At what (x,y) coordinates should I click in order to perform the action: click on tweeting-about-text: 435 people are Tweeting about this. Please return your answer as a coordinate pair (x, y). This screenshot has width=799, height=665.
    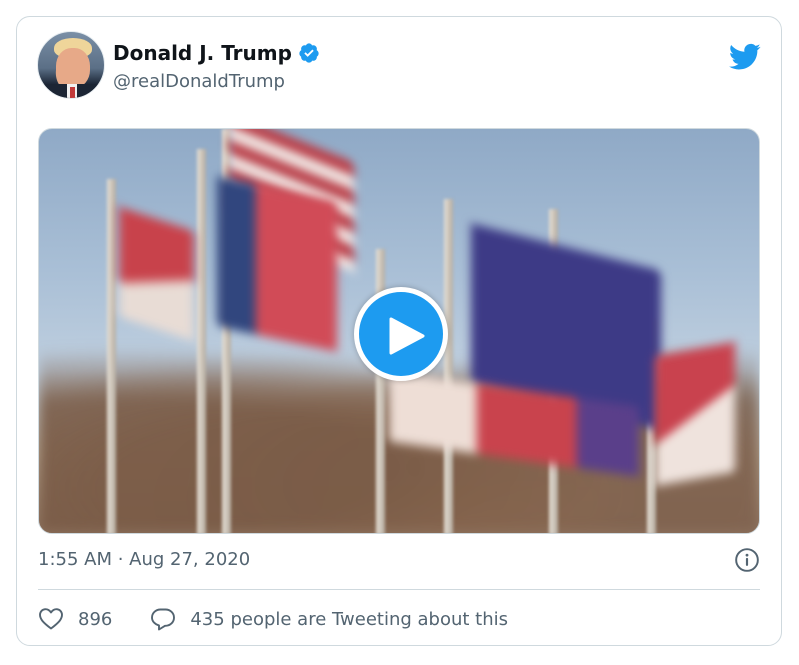
    Looking at the image, I should click on (349, 619).